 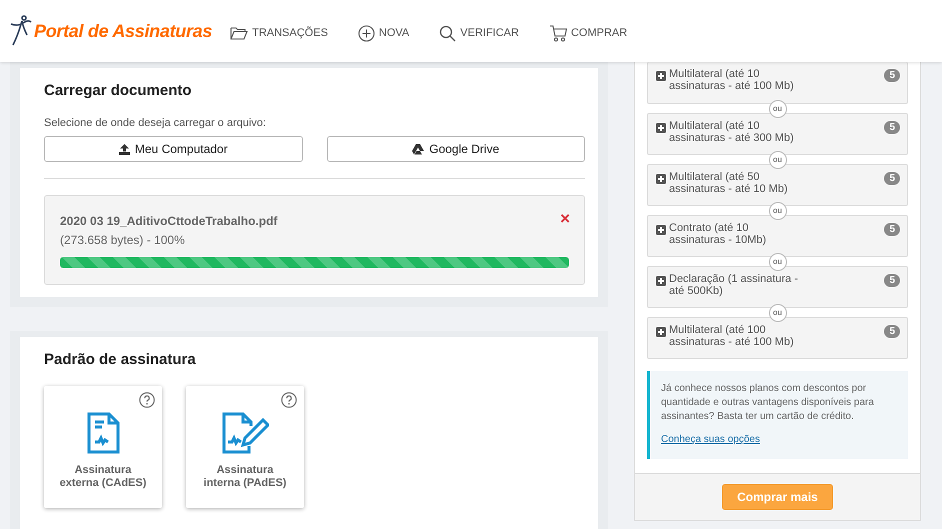 I want to click on plan-label: Multilateral (até 10 assinaturas - até 100 Mb), so click(x=732, y=80).